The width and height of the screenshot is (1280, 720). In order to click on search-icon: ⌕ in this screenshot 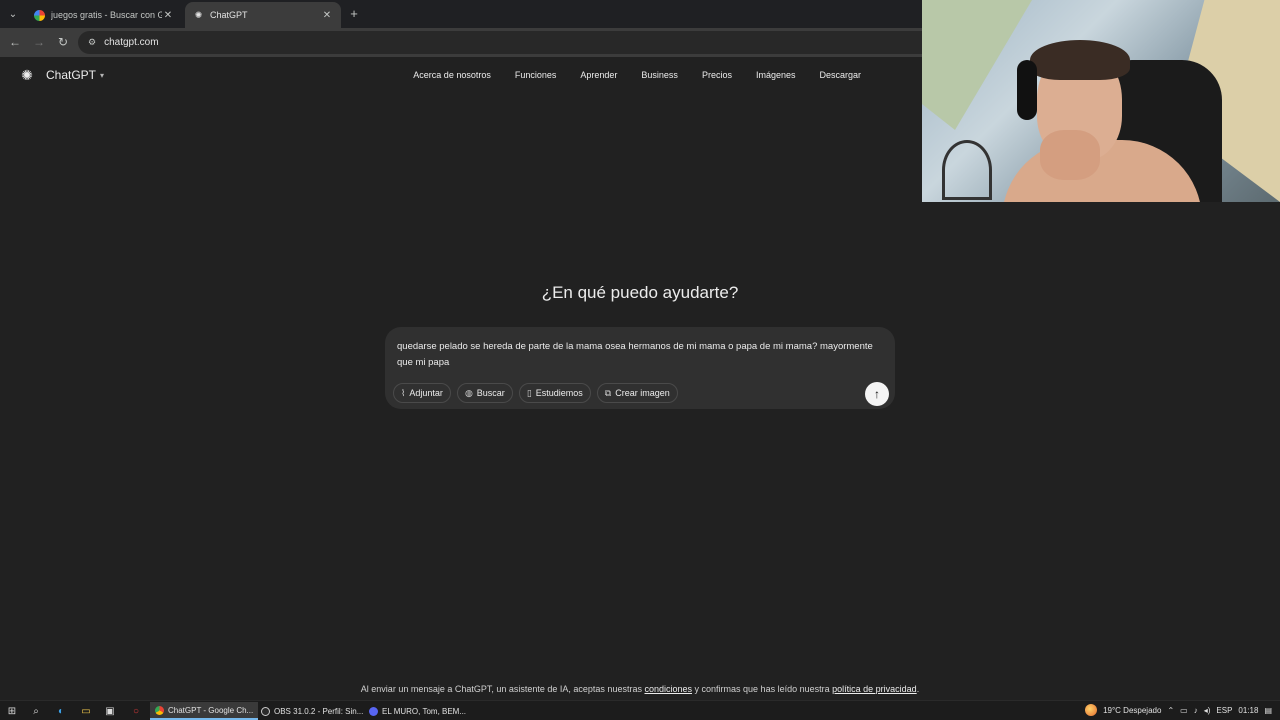, I will do `click(36, 711)`.